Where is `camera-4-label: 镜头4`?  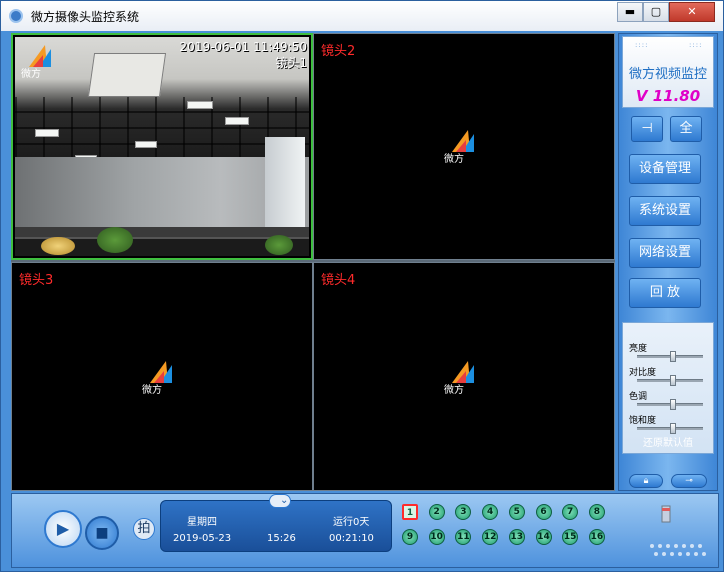 camera-4-label: 镜头4 is located at coordinates (338, 280).